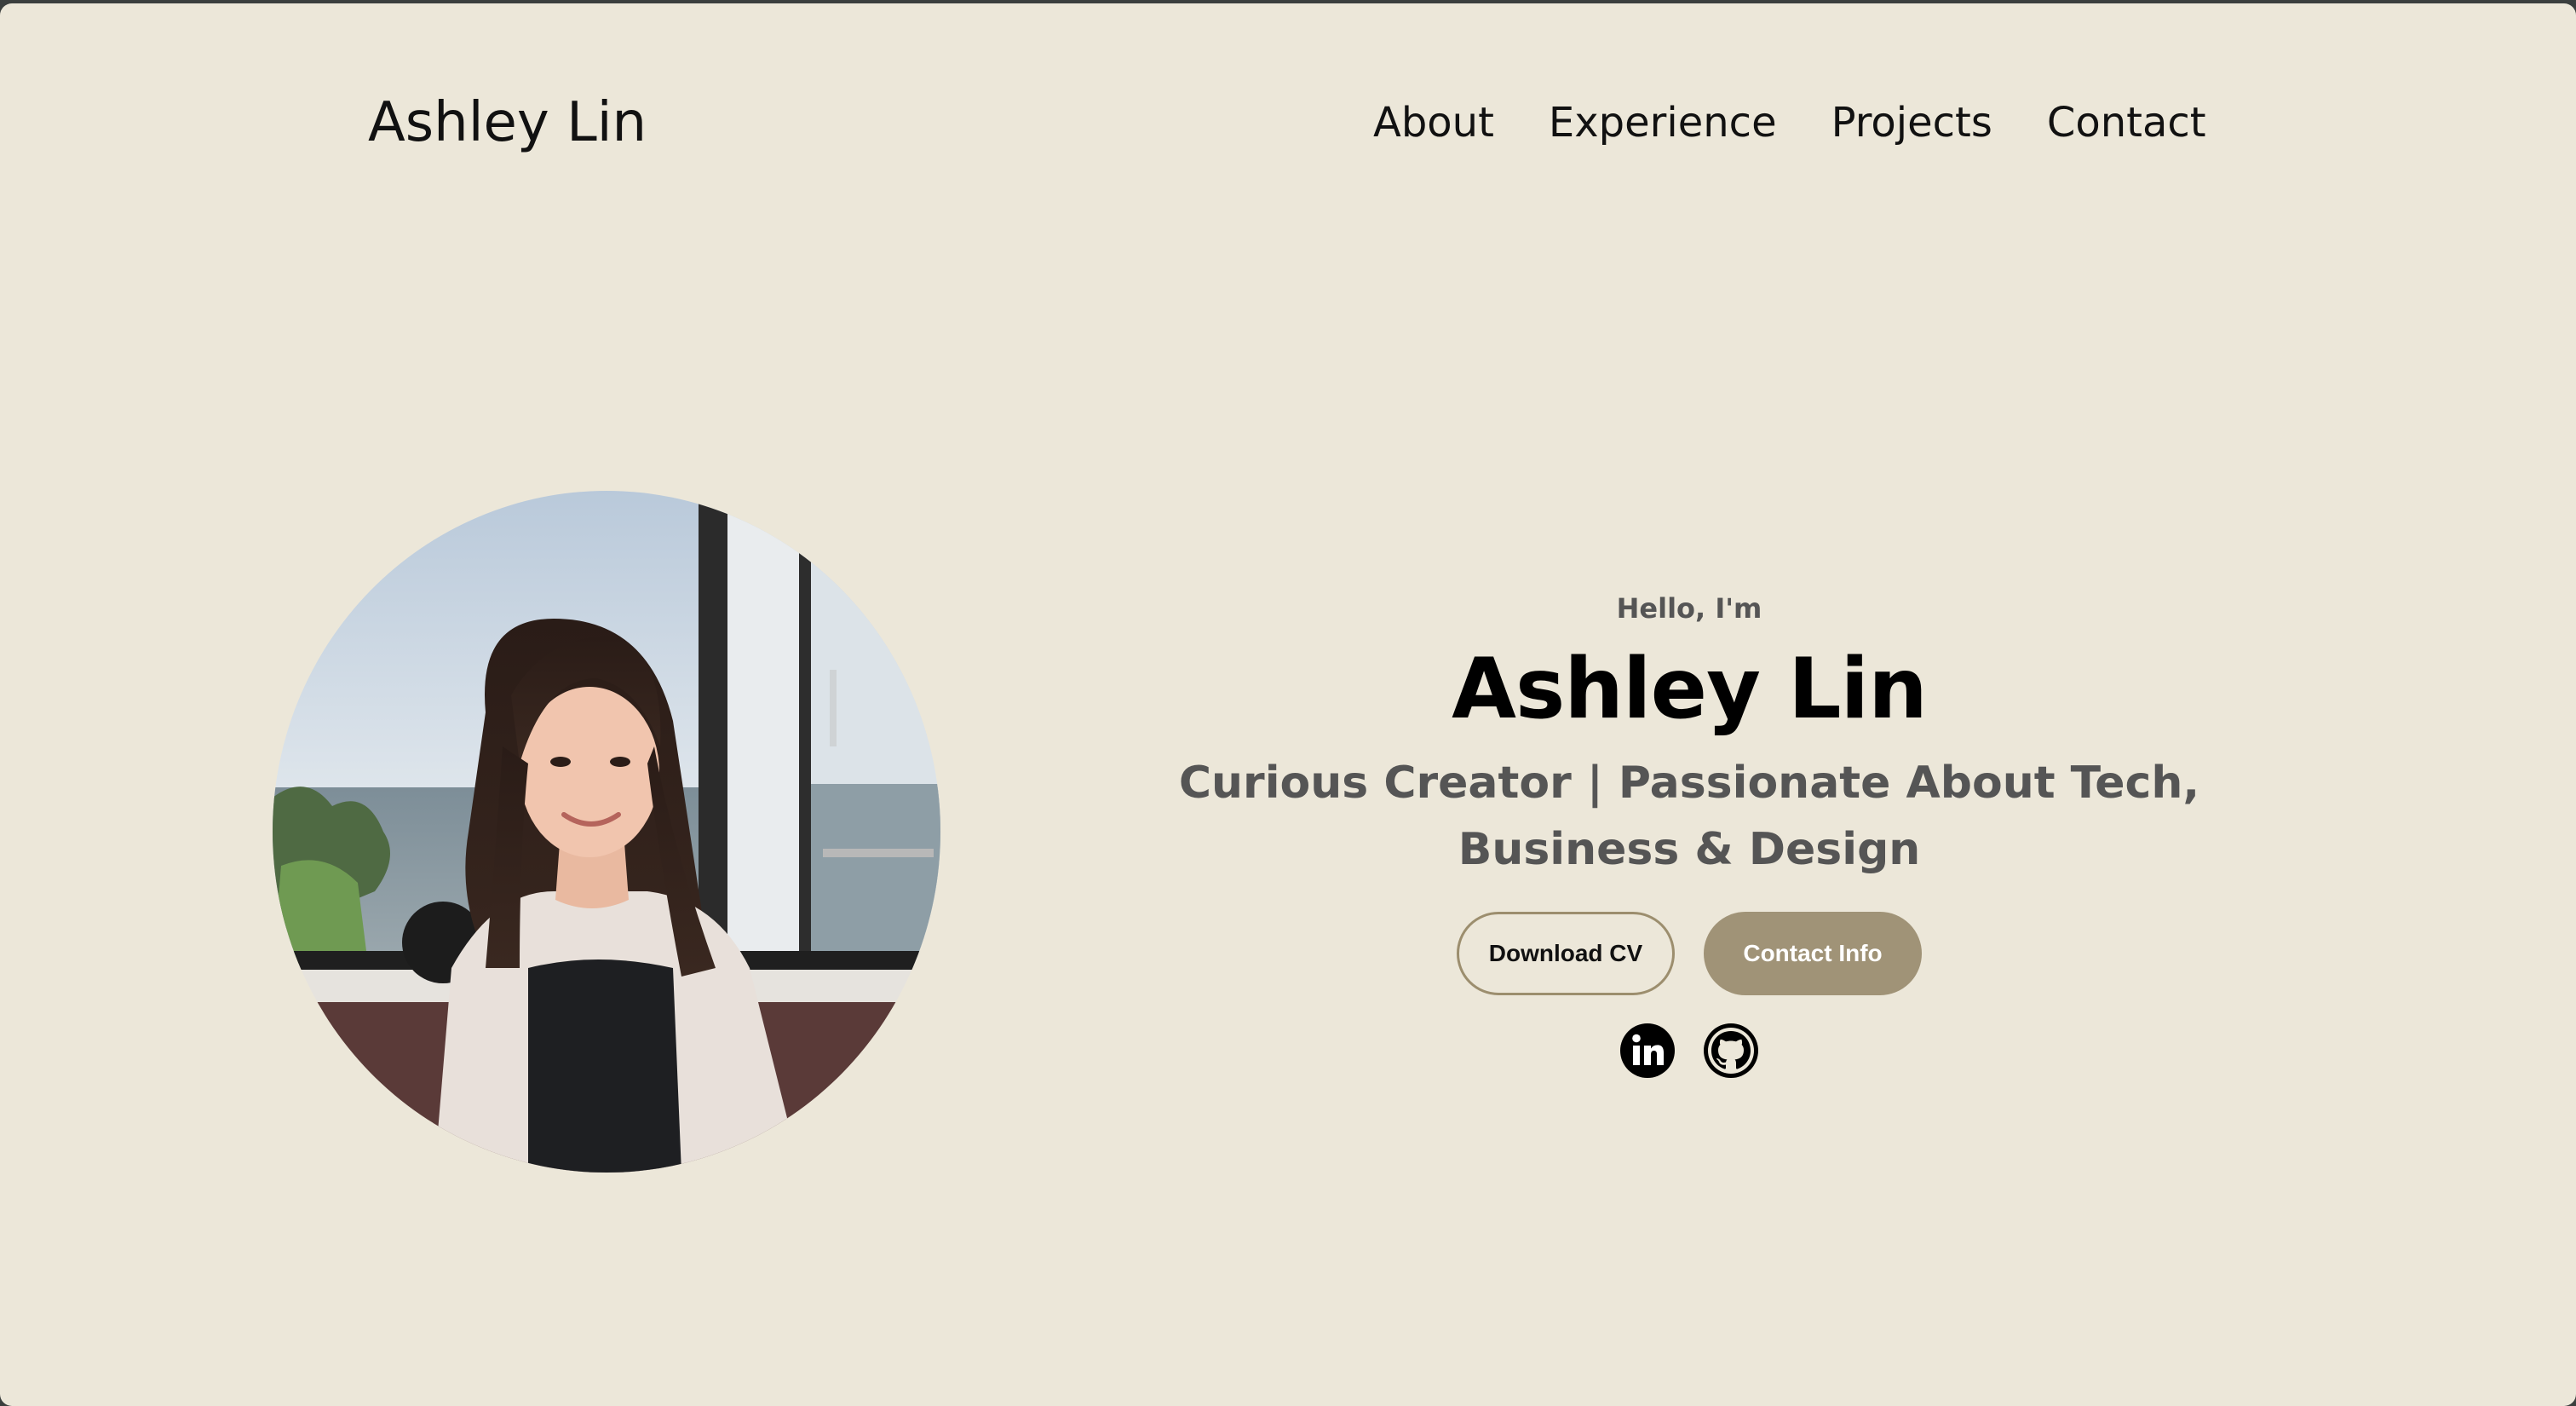 The height and width of the screenshot is (1406, 2576). What do you see at coordinates (1790, 122) in the screenshot?
I see `main-nav: About Experience Projects Contact` at bounding box center [1790, 122].